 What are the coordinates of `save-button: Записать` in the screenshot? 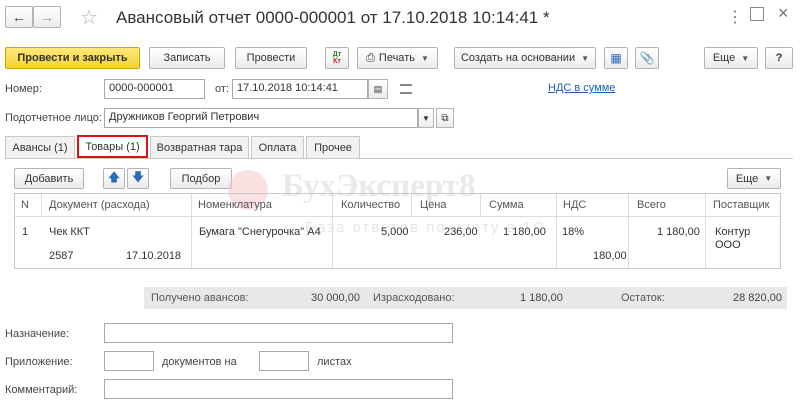 It's located at (187, 58).